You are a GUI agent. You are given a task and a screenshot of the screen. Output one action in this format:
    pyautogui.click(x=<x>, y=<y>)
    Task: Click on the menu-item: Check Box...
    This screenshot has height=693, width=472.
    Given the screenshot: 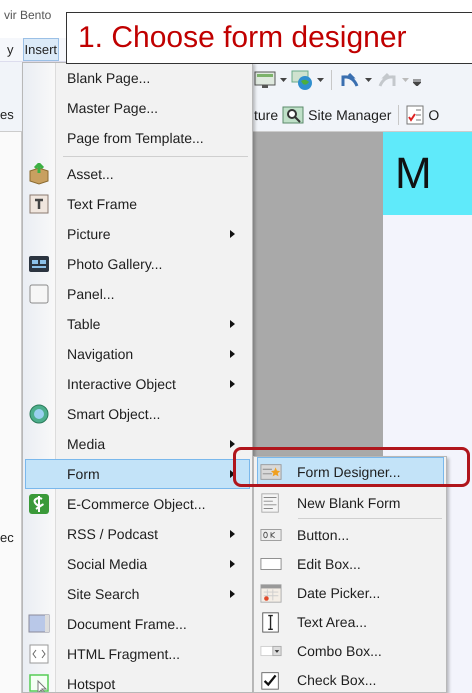 What is the action you would take?
    pyautogui.click(x=350, y=678)
    